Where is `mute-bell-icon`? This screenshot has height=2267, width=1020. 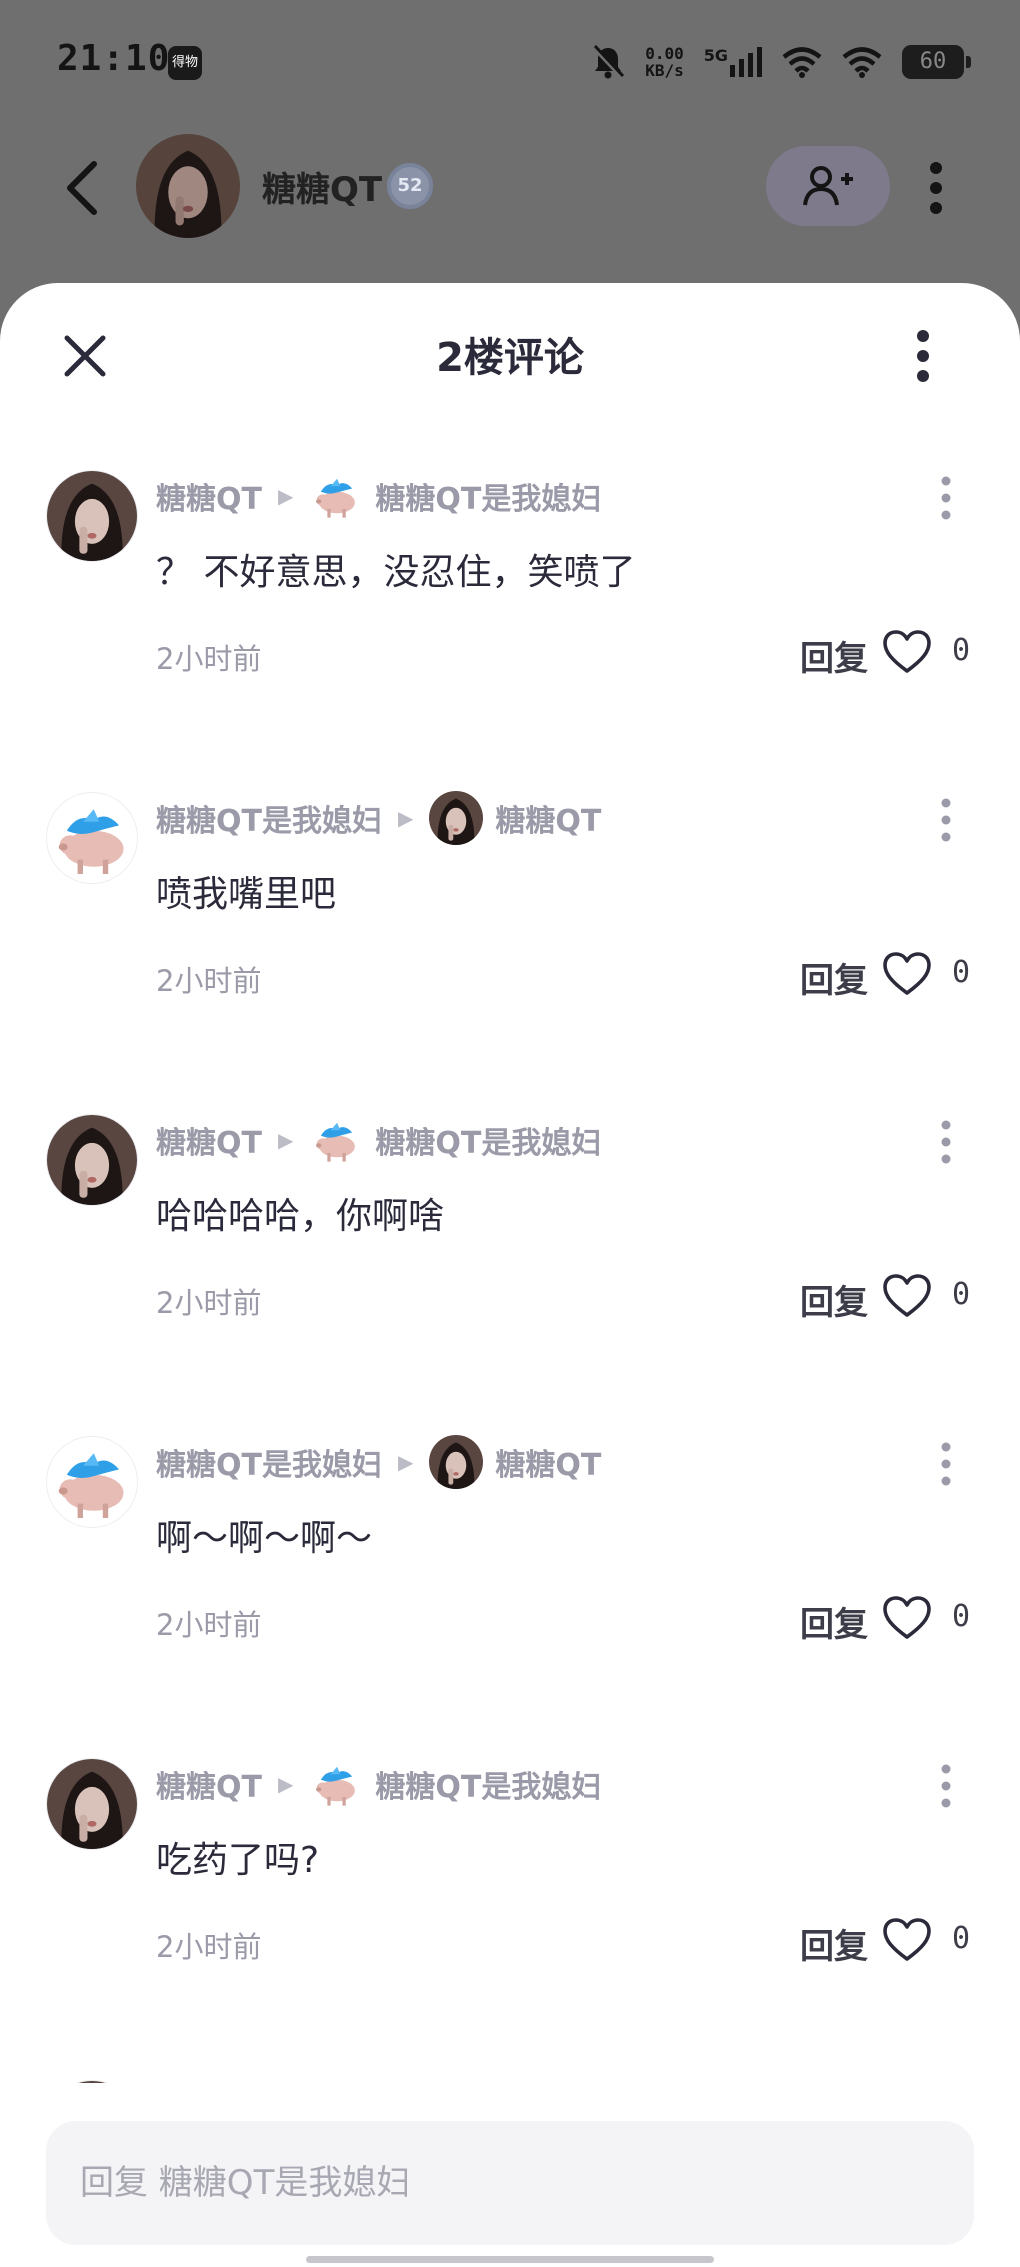 mute-bell-icon is located at coordinates (608, 61).